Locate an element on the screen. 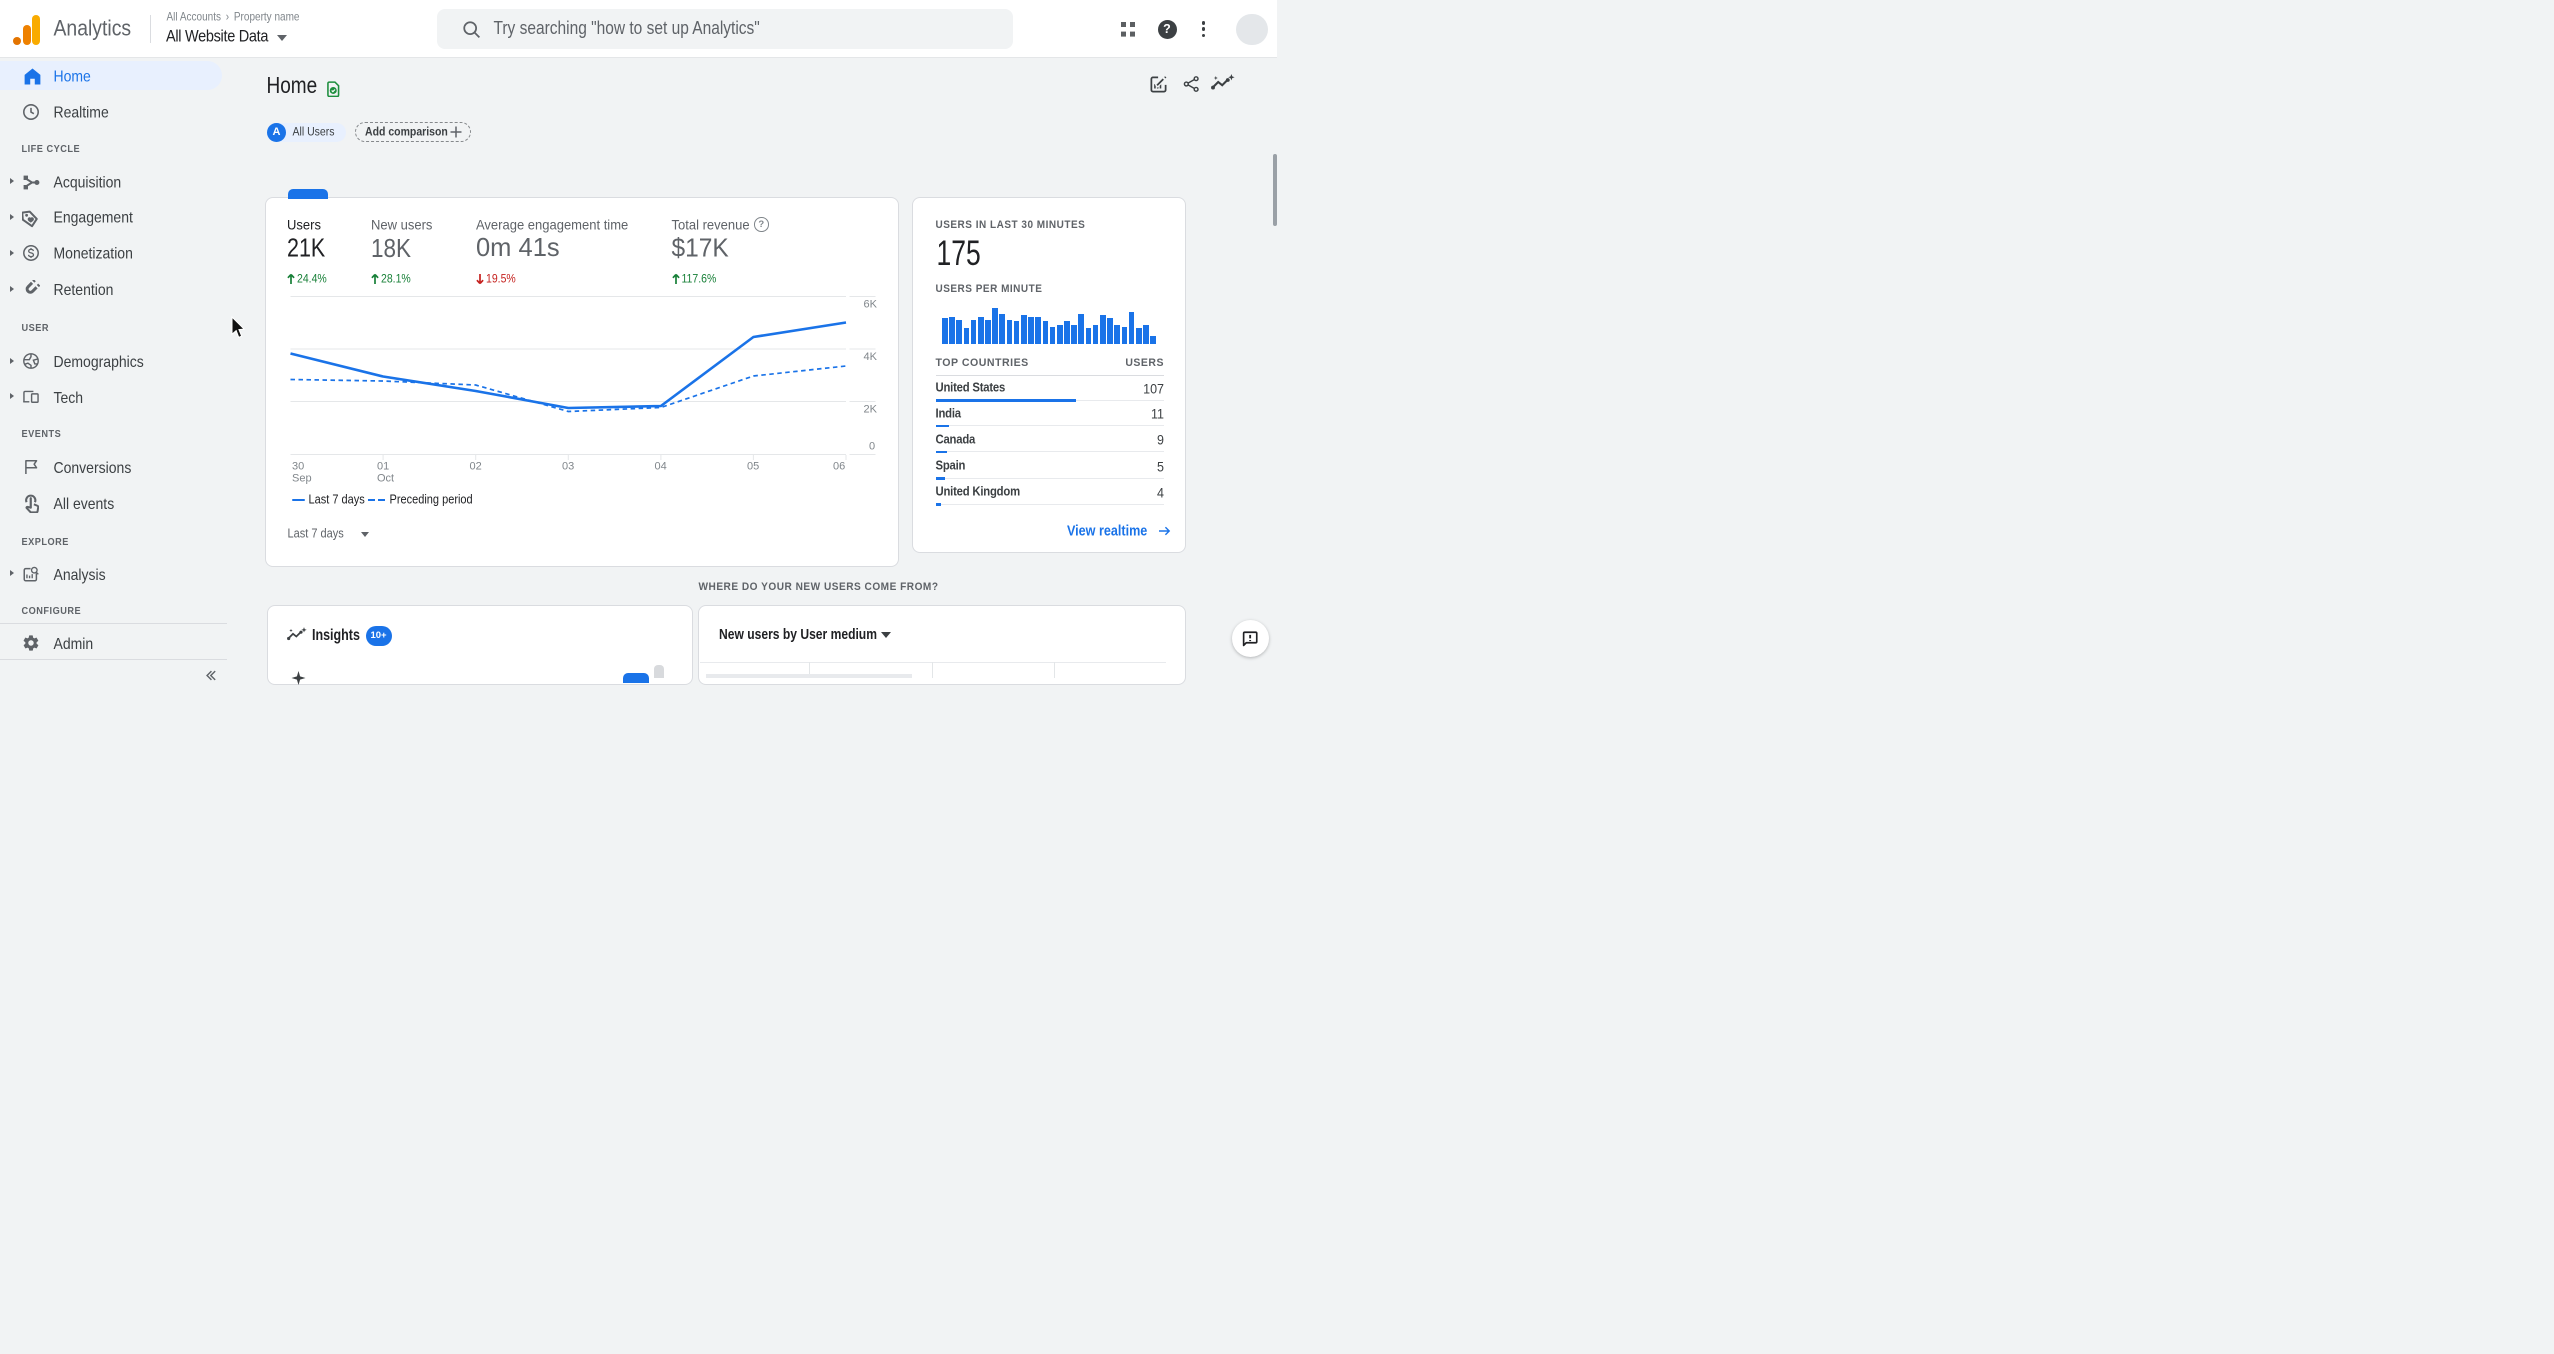 This screenshot has width=2554, height=1354. svg-text: 30 is located at coordinates (298, 467).